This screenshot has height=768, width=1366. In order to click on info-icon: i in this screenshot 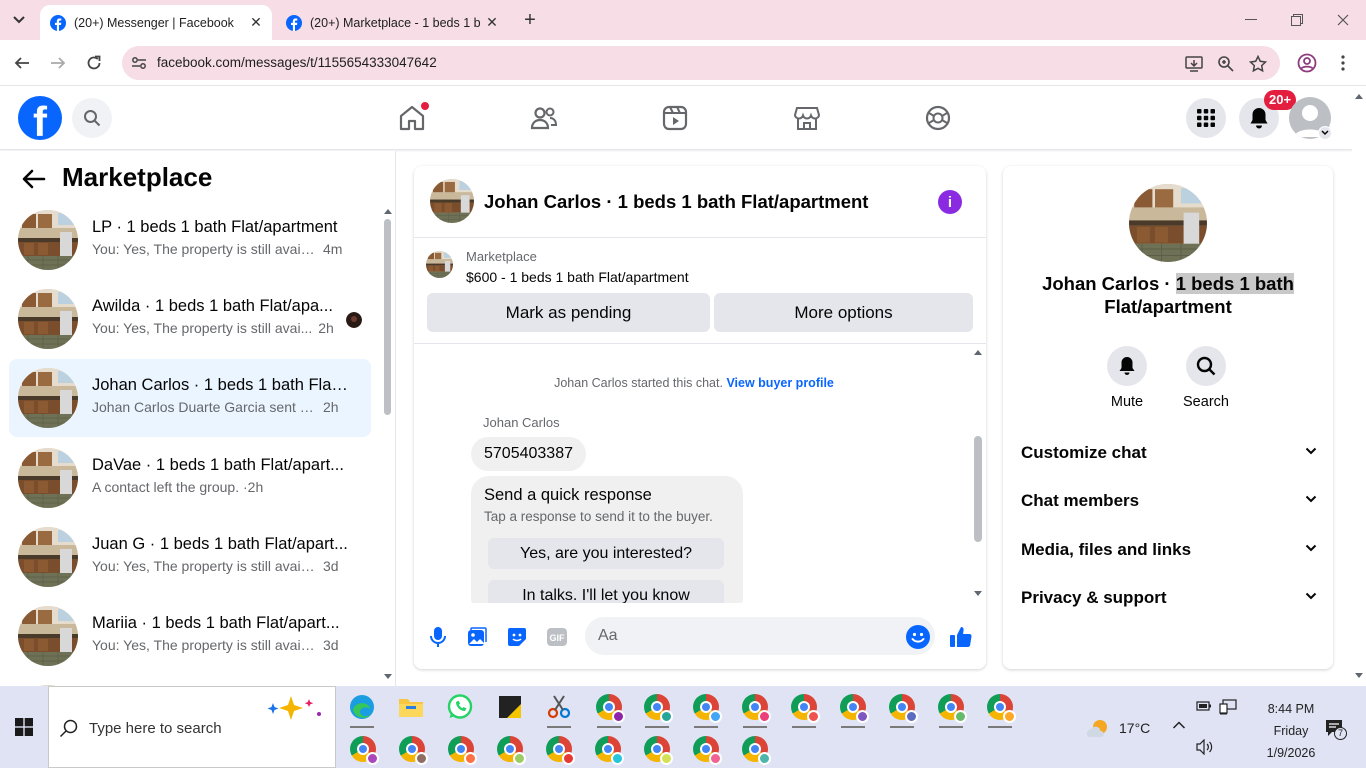, I will do `click(950, 202)`.